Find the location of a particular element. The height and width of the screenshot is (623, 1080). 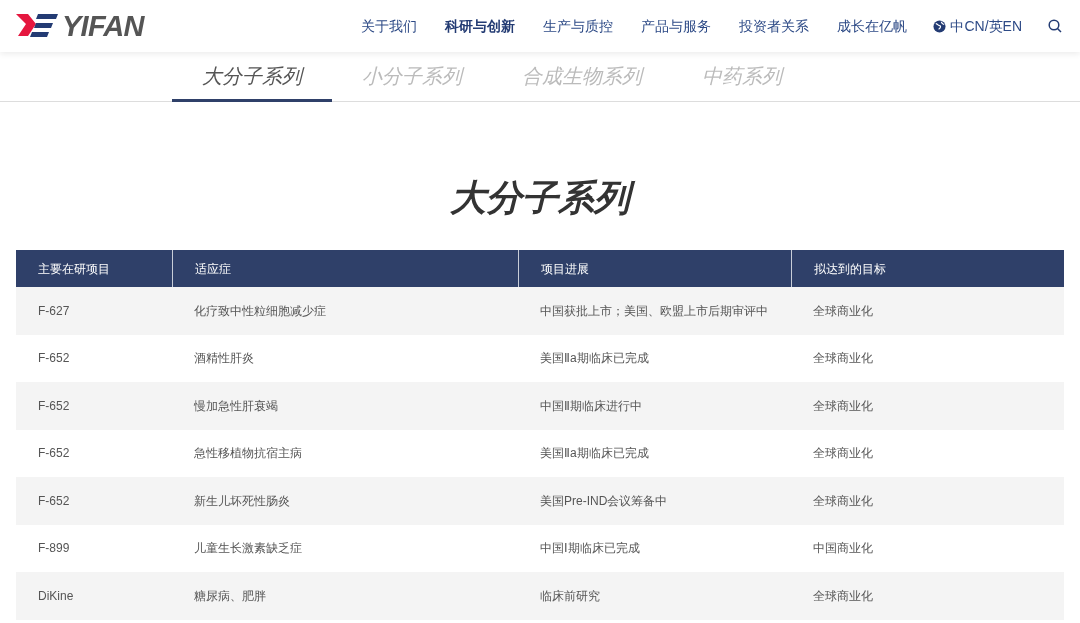

table-cell: 中国Ⅱ期临床进行中 is located at coordinates (654, 406).